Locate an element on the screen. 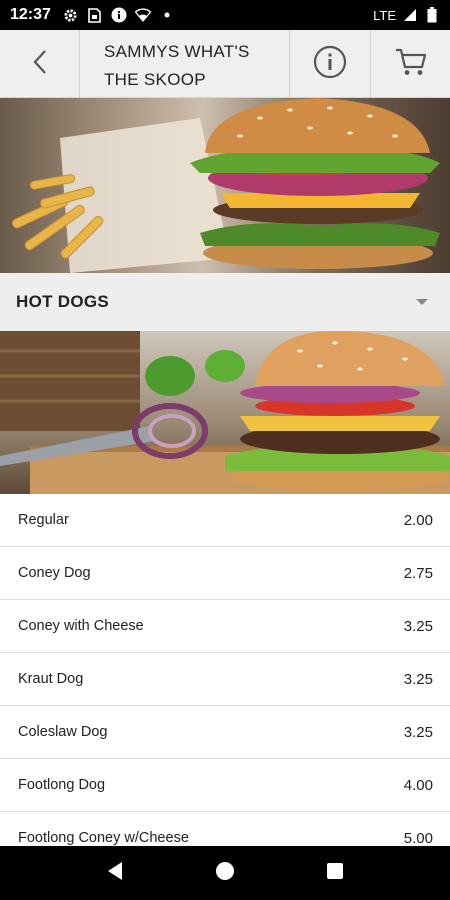  chevron-left-icon is located at coordinates (40, 64).